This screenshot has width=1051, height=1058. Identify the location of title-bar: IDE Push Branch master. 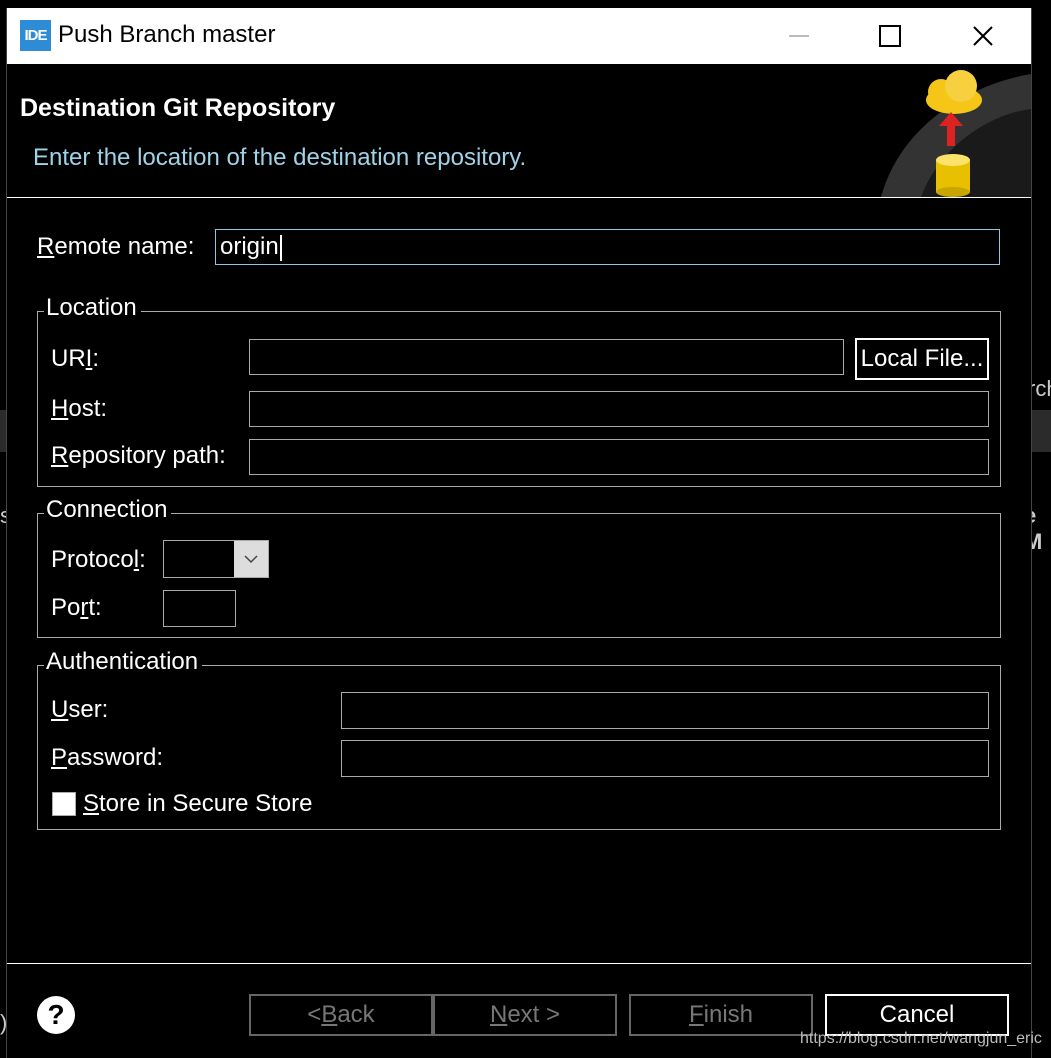
(519, 36).